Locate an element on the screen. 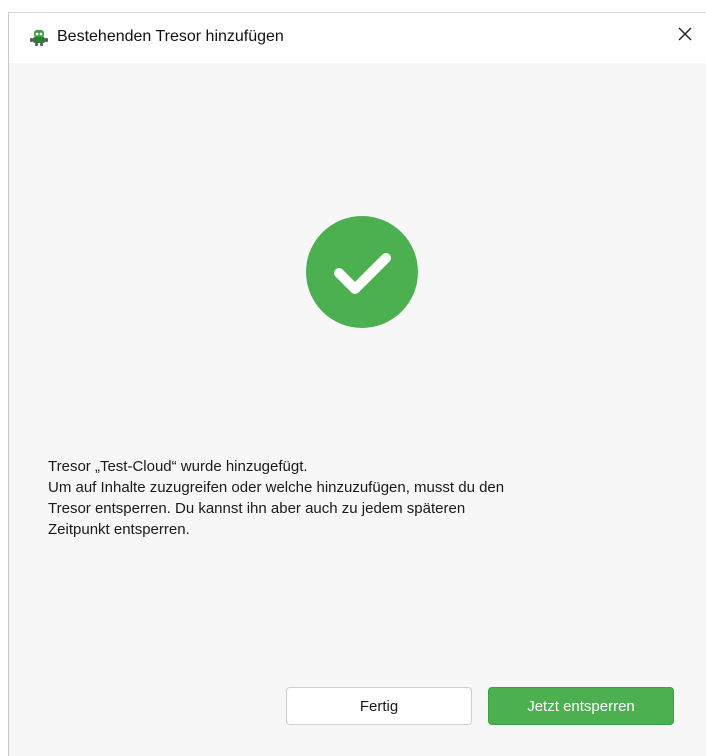  done-button: Fertig is located at coordinates (379, 706).